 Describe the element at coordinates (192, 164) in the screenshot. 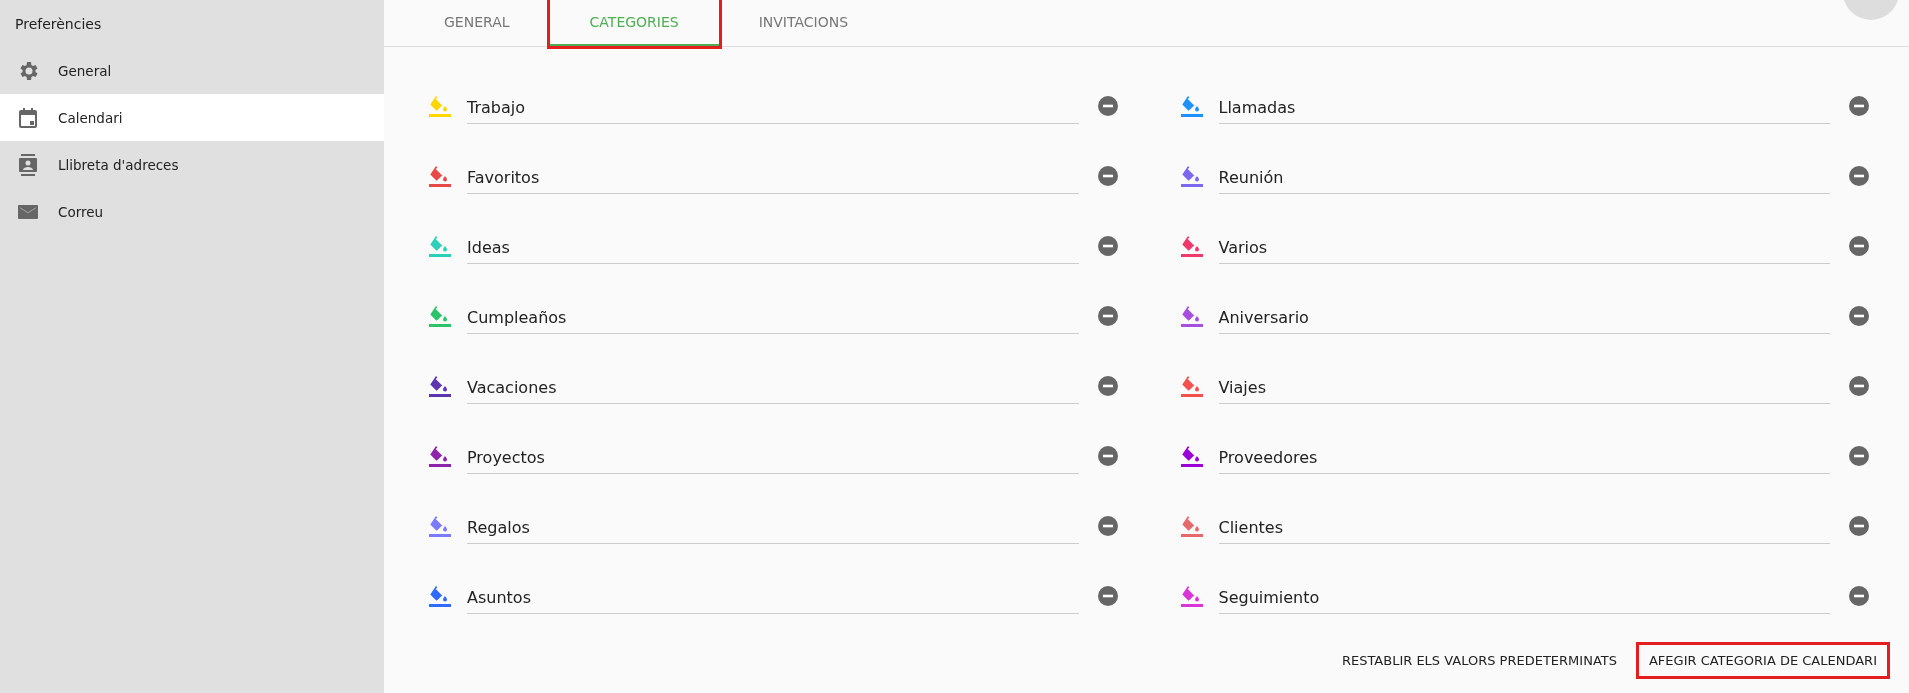

I see `sidebar-item: Llibreta d'adreces` at that location.